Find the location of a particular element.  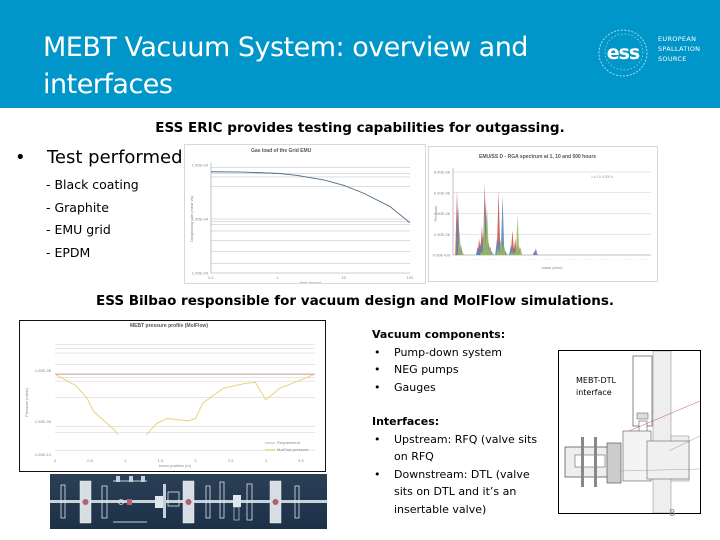

logo-line-source: SOURCE is located at coordinates (672, 59).